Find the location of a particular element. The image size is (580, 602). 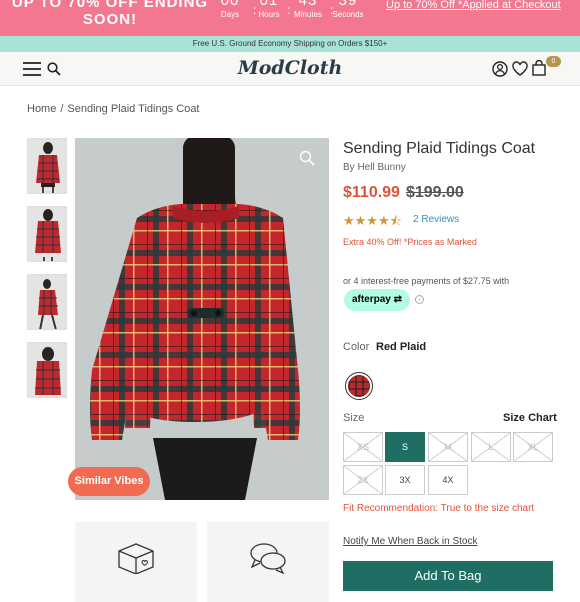

size-option-2x: 2X is located at coordinates (363, 480).